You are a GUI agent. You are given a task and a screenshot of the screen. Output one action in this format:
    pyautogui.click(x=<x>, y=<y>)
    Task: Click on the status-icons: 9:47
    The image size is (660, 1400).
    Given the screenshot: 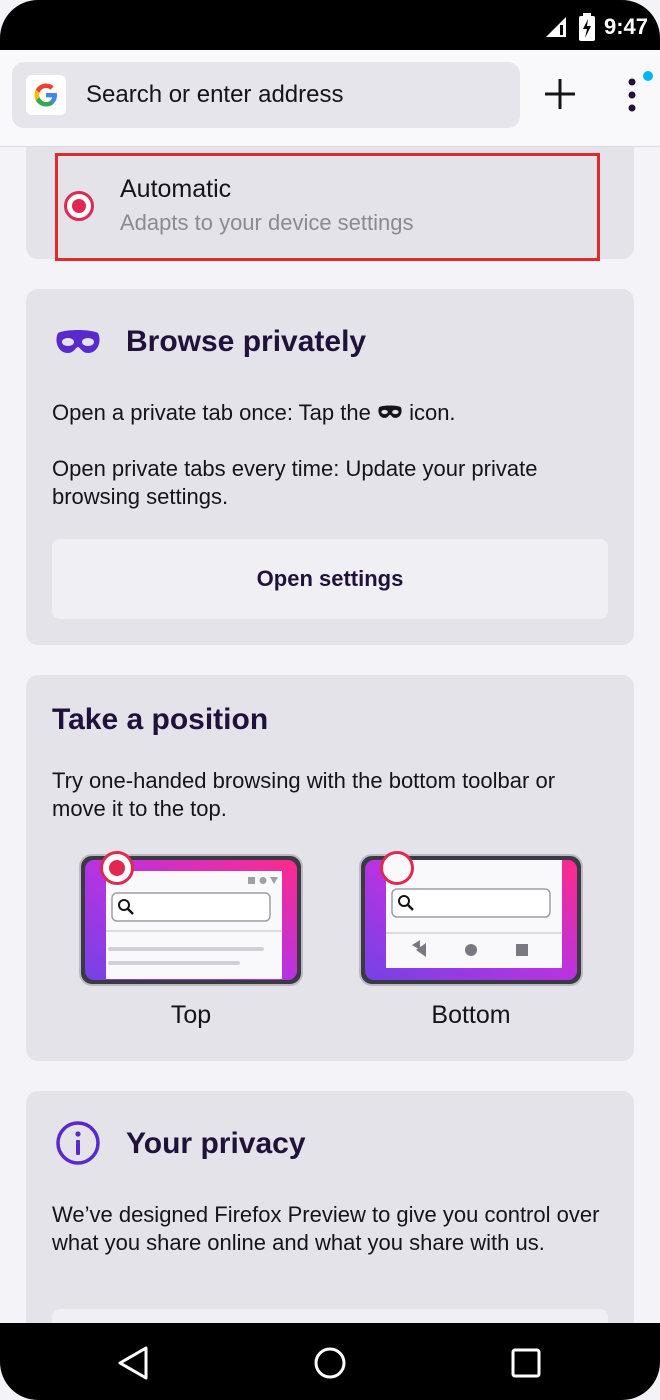 What is the action you would take?
    pyautogui.click(x=596, y=27)
    